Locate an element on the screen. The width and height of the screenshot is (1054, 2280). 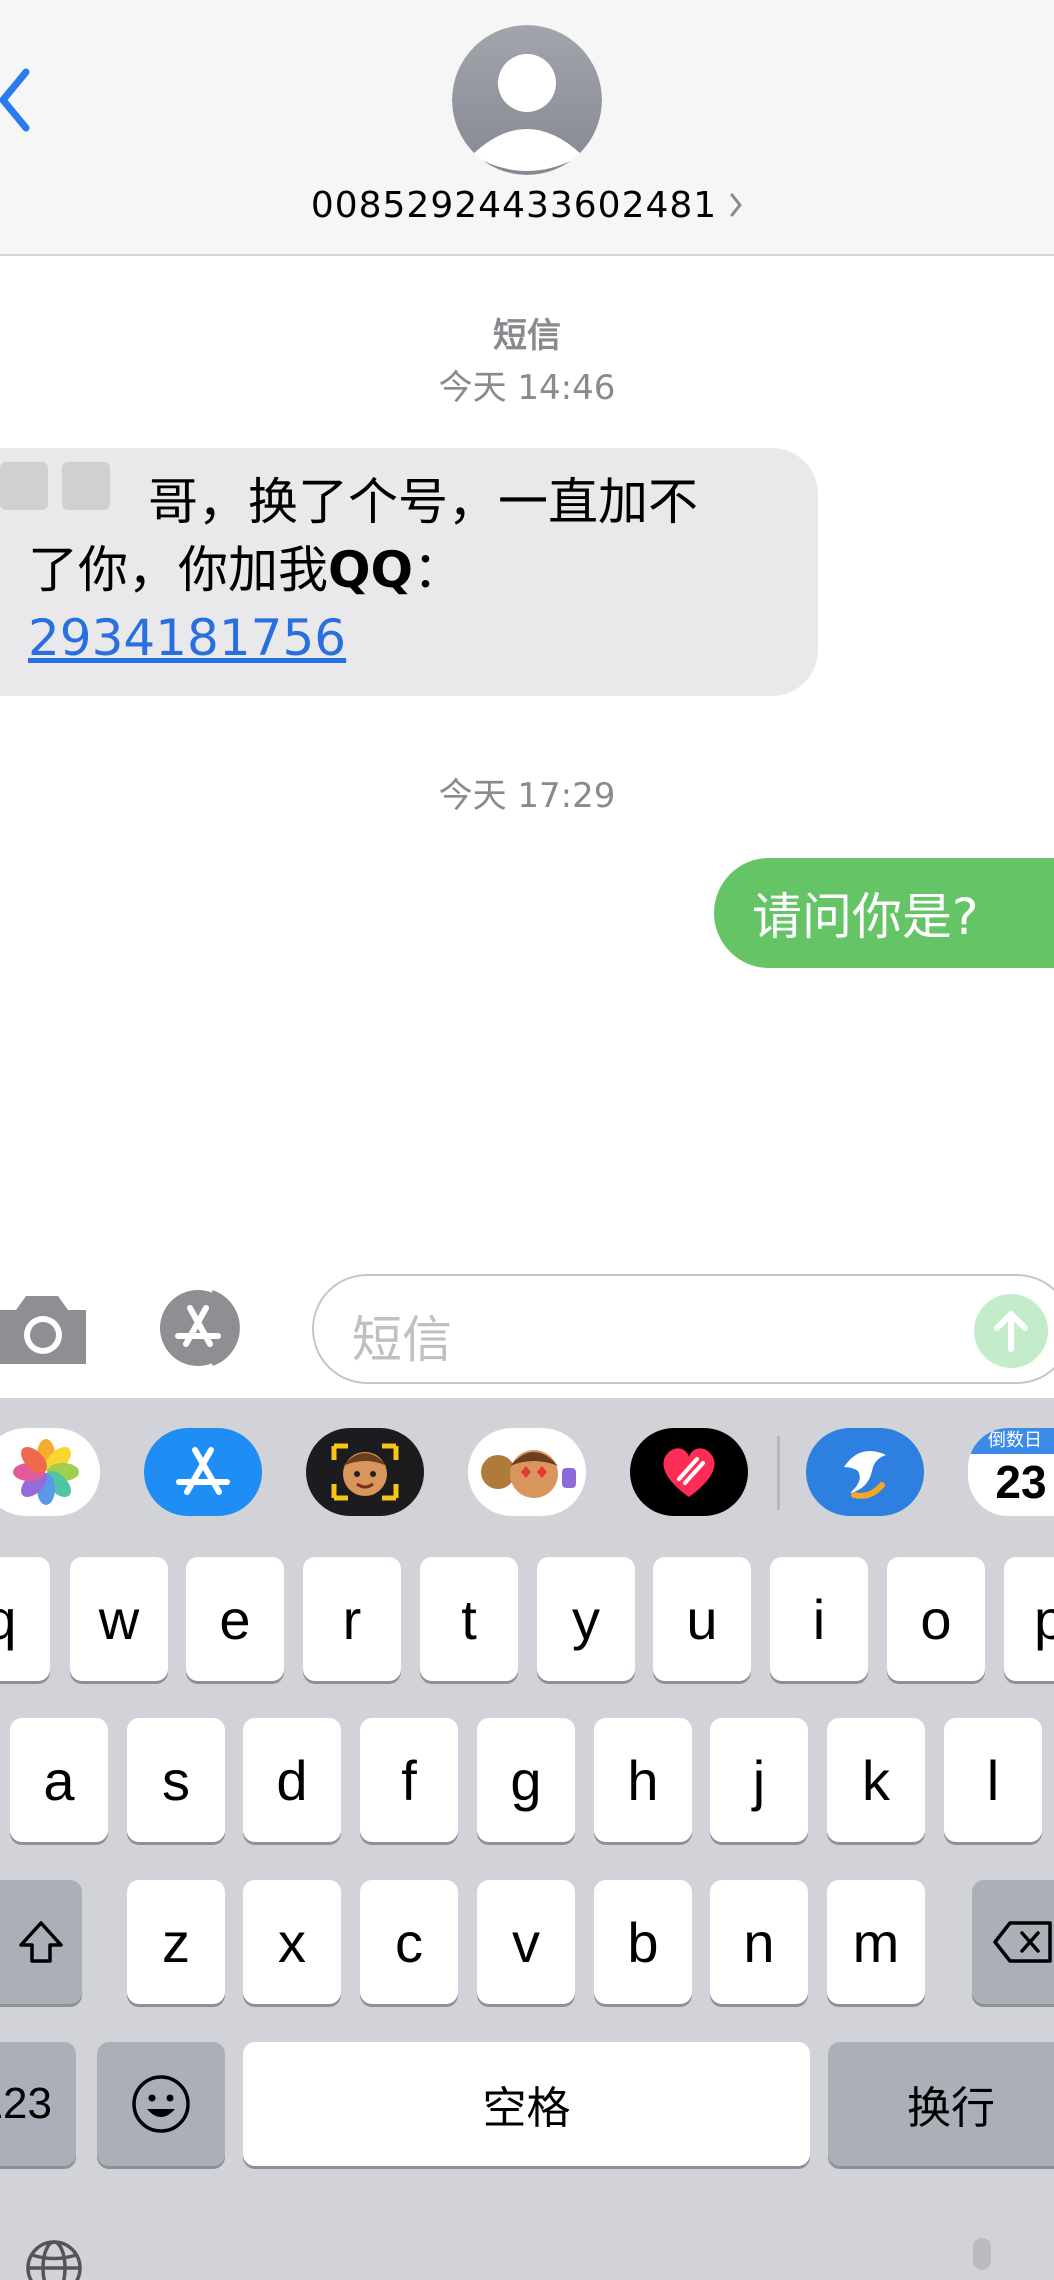
key-h: h is located at coordinates (643, 1780).